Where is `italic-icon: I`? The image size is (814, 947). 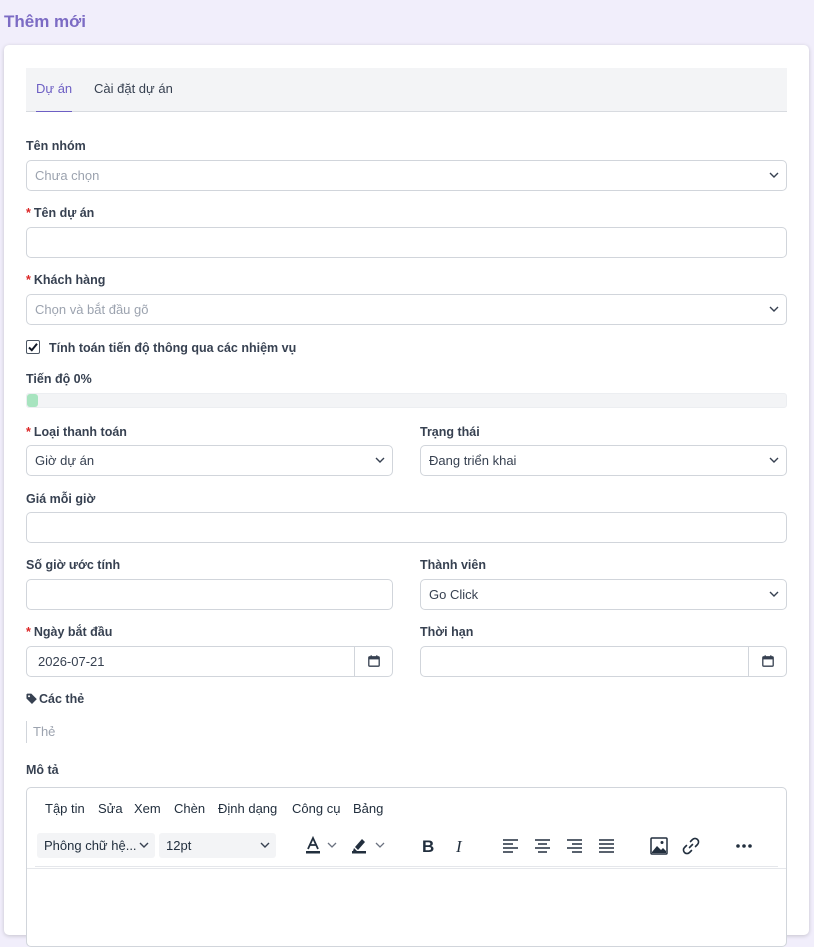
italic-icon: I is located at coordinates (459, 846).